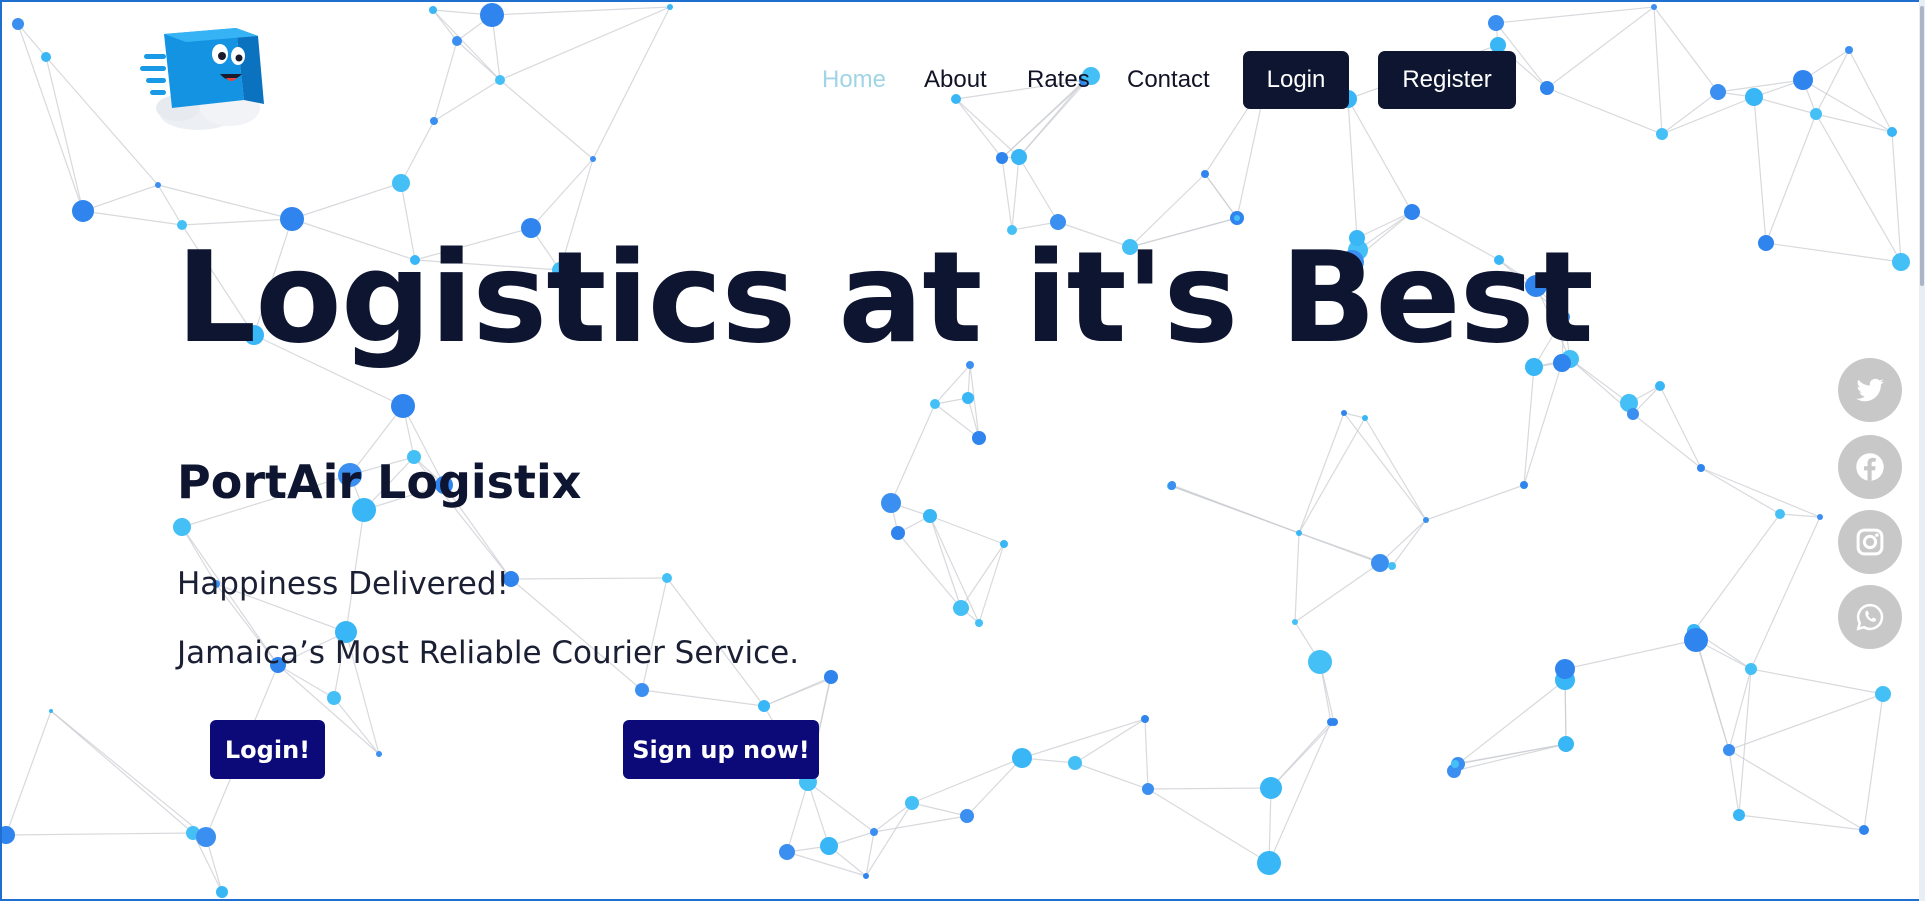 This screenshot has width=1925, height=901. I want to click on facebook-button, so click(1870, 467).